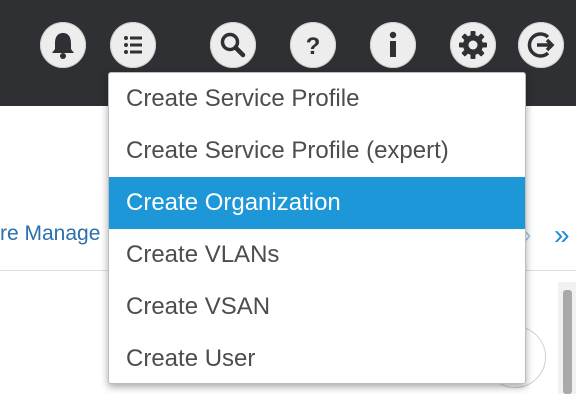 This screenshot has height=394, width=576. Describe the element at coordinates (562, 235) in the screenshot. I see `double-chevron-right-icon: »` at that location.